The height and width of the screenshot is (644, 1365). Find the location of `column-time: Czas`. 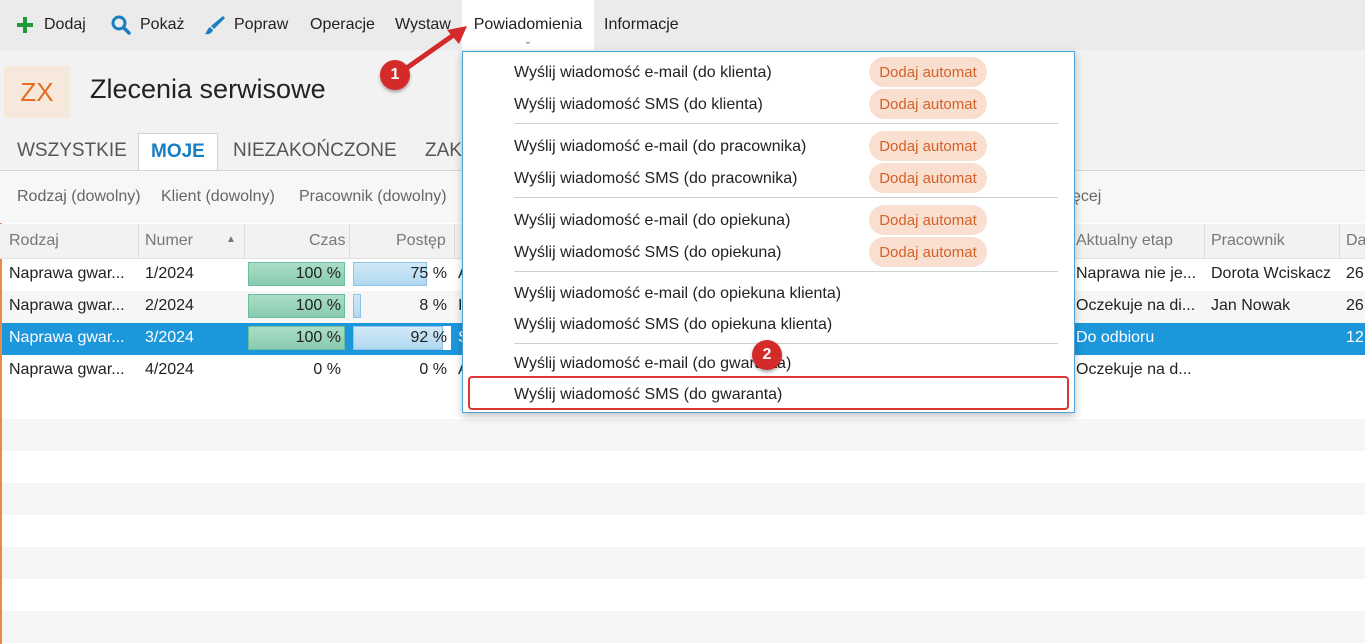

column-time: Czas is located at coordinates (327, 241).